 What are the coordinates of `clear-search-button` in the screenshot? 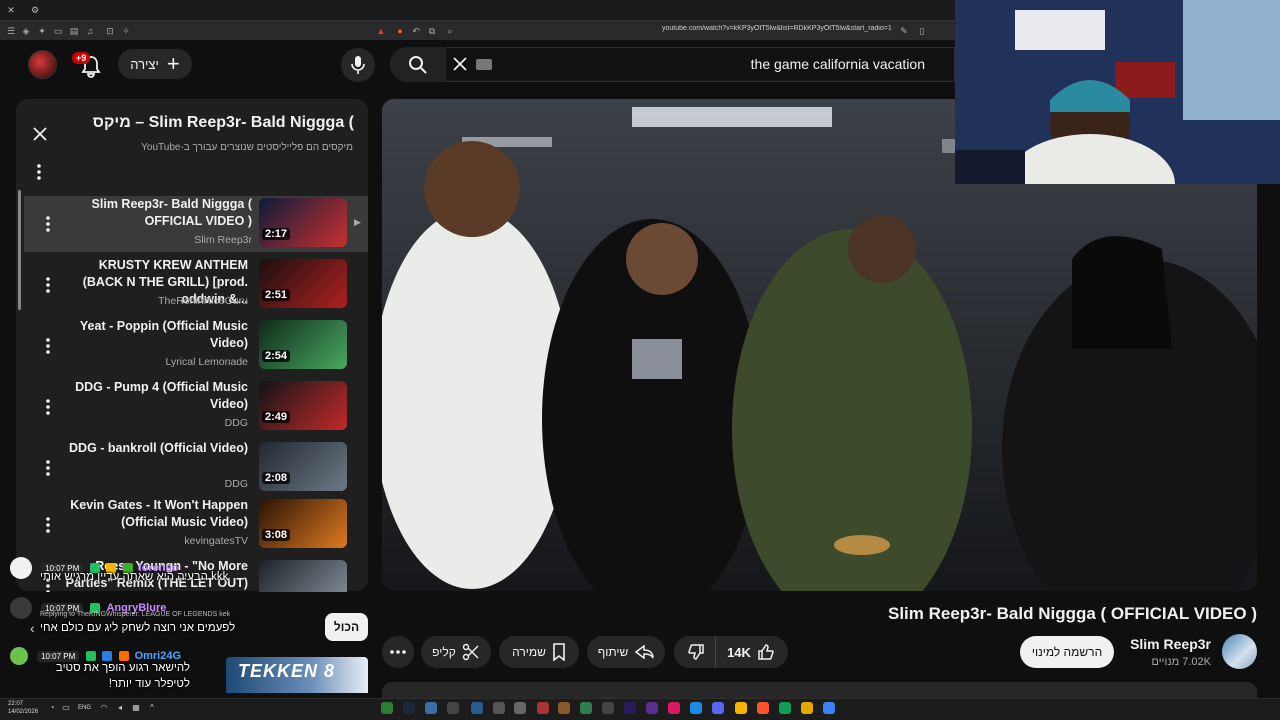 It's located at (460, 64).